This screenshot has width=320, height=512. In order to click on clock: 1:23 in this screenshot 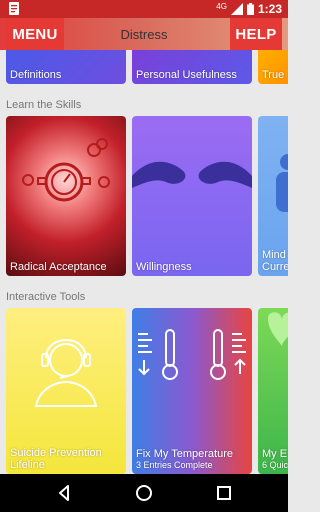, I will do `click(269, 9)`.